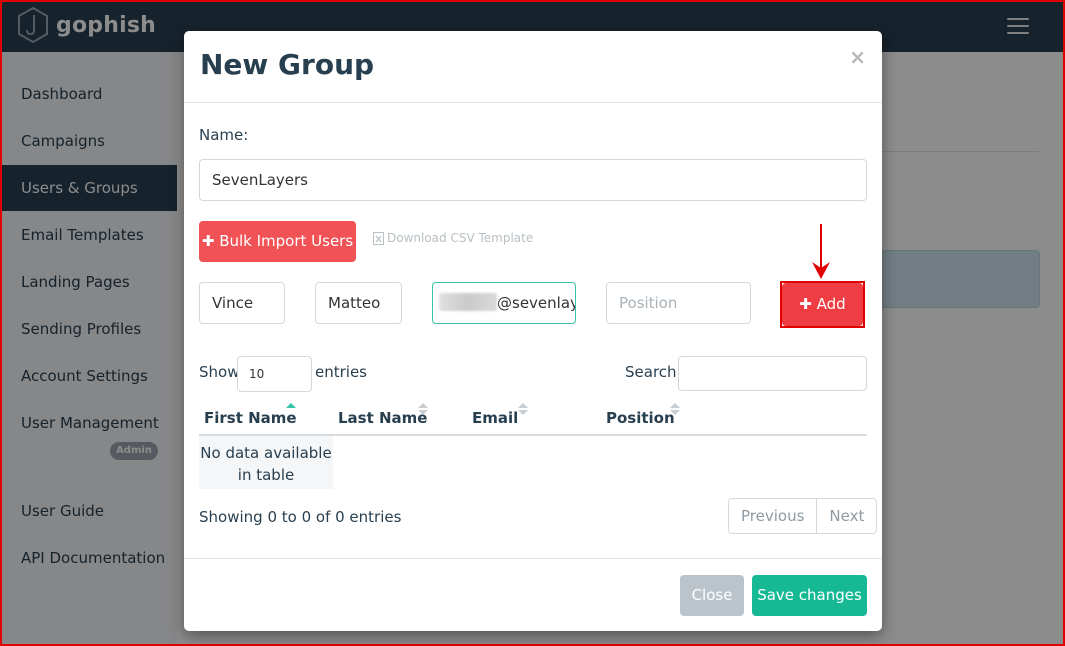 The height and width of the screenshot is (646, 1065). I want to click on plus-icon: ✚, so click(208, 241).